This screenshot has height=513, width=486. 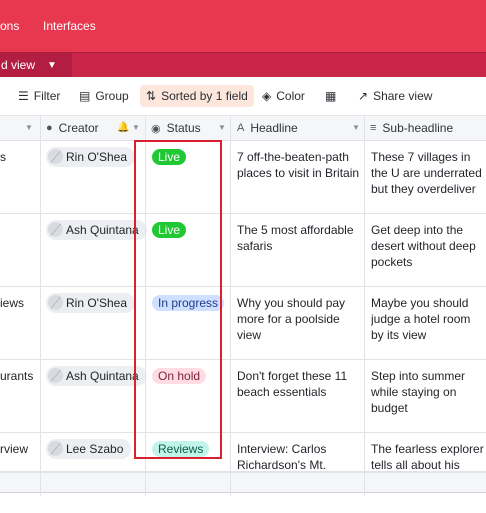 I want to click on status-column-highlight, so click(x=178, y=299).